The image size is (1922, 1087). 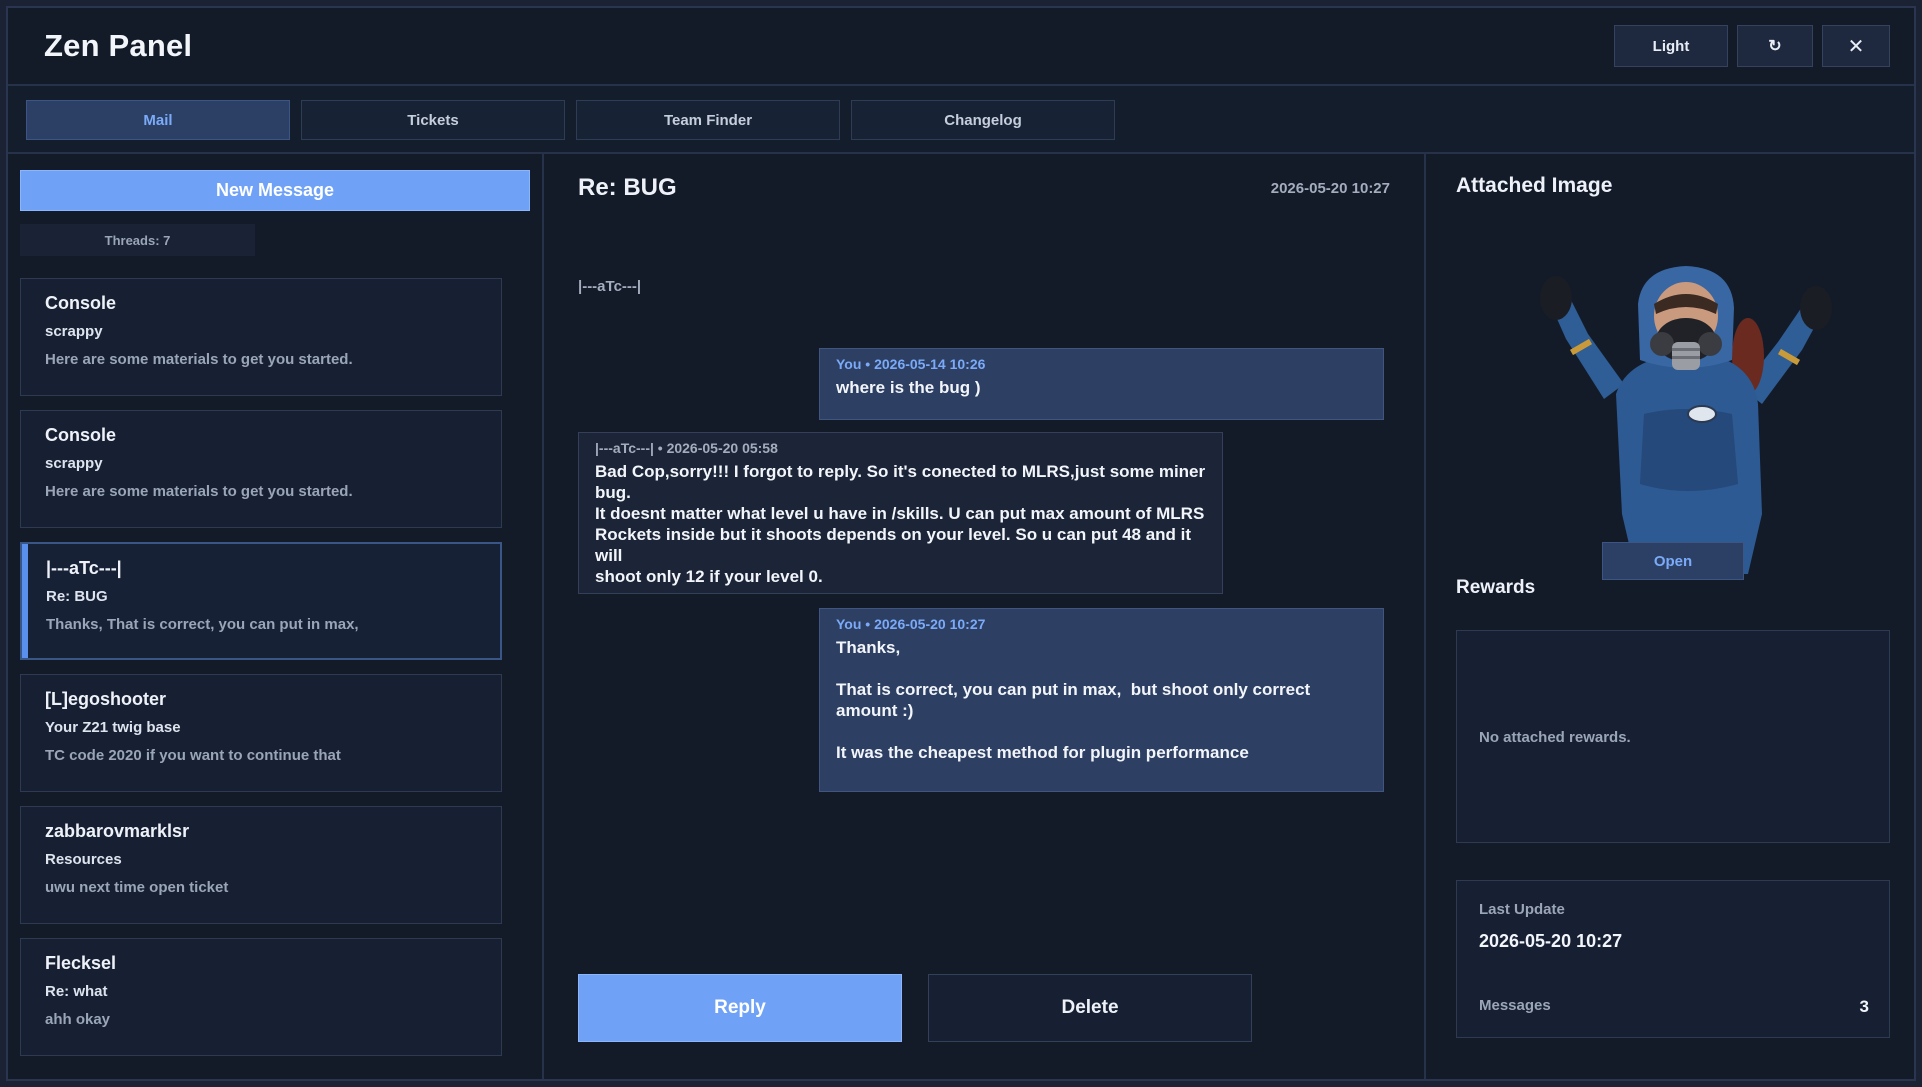 I want to click on thread-from: Flecksel, so click(x=81, y=963).